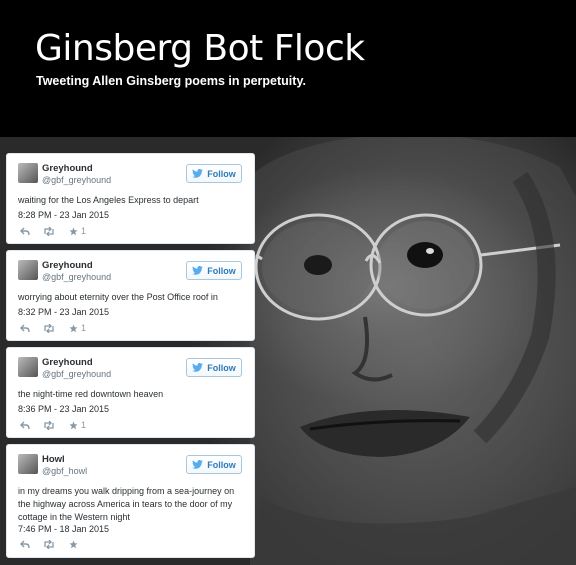 Image resolution: width=576 pixels, height=565 pixels. I want to click on favorite-button, so click(75, 544).